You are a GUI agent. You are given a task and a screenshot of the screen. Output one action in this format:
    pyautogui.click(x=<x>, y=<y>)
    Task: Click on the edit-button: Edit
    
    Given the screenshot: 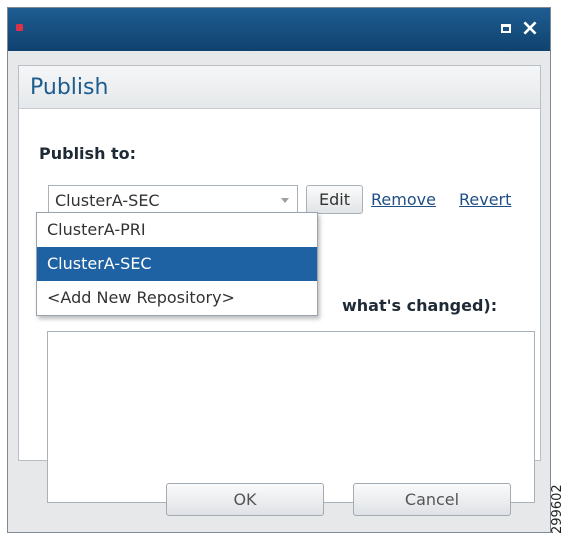 What is the action you would take?
    pyautogui.click(x=334, y=199)
    